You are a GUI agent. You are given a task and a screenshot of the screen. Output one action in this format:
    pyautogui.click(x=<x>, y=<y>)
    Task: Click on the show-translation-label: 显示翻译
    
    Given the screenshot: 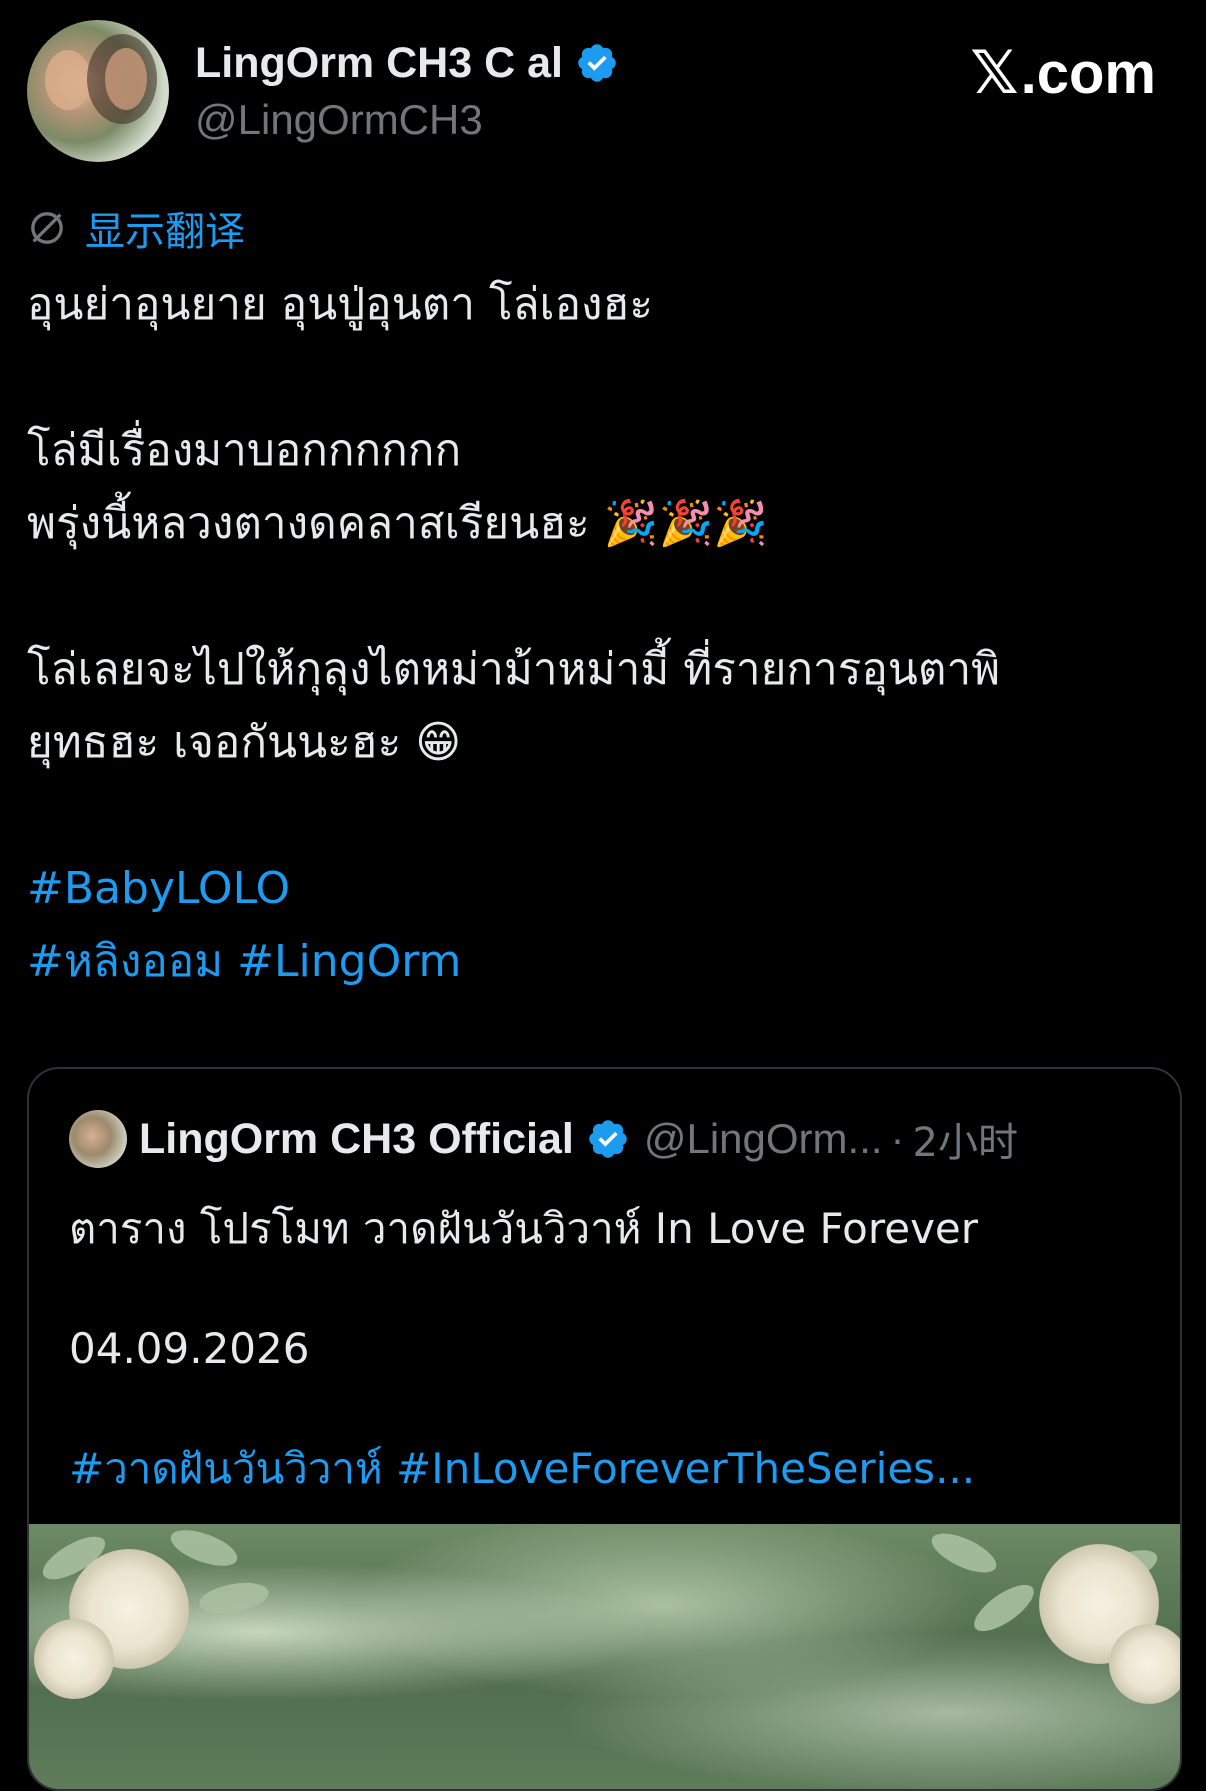 What is the action you would take?
    pyautogui.click(x=165, y=228)
    